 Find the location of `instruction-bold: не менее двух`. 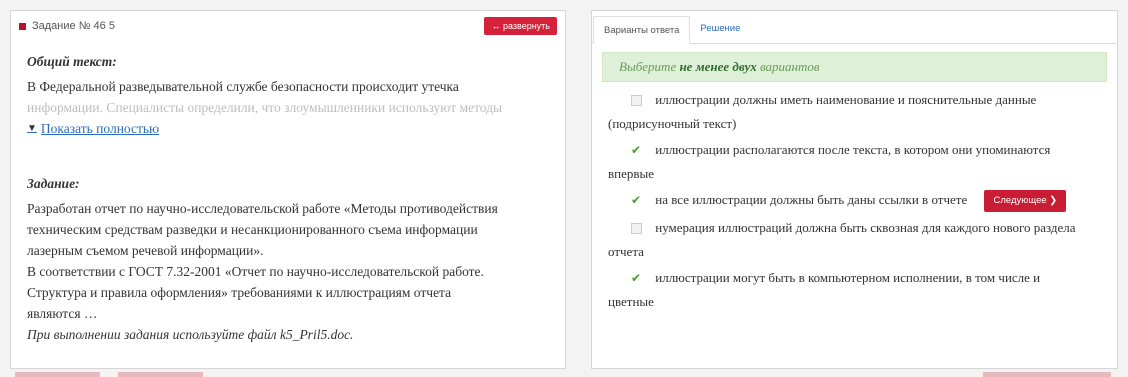

instruction-bold: не менее двух is located at coordinates (718, 66).